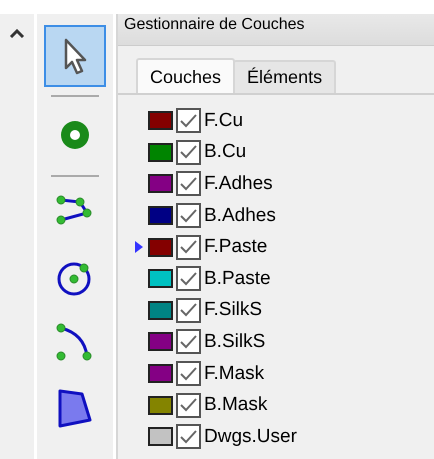  Describe the element at coordinates (236, 405) in the screenshot. I see `layer-name: B.Mask` at that location.